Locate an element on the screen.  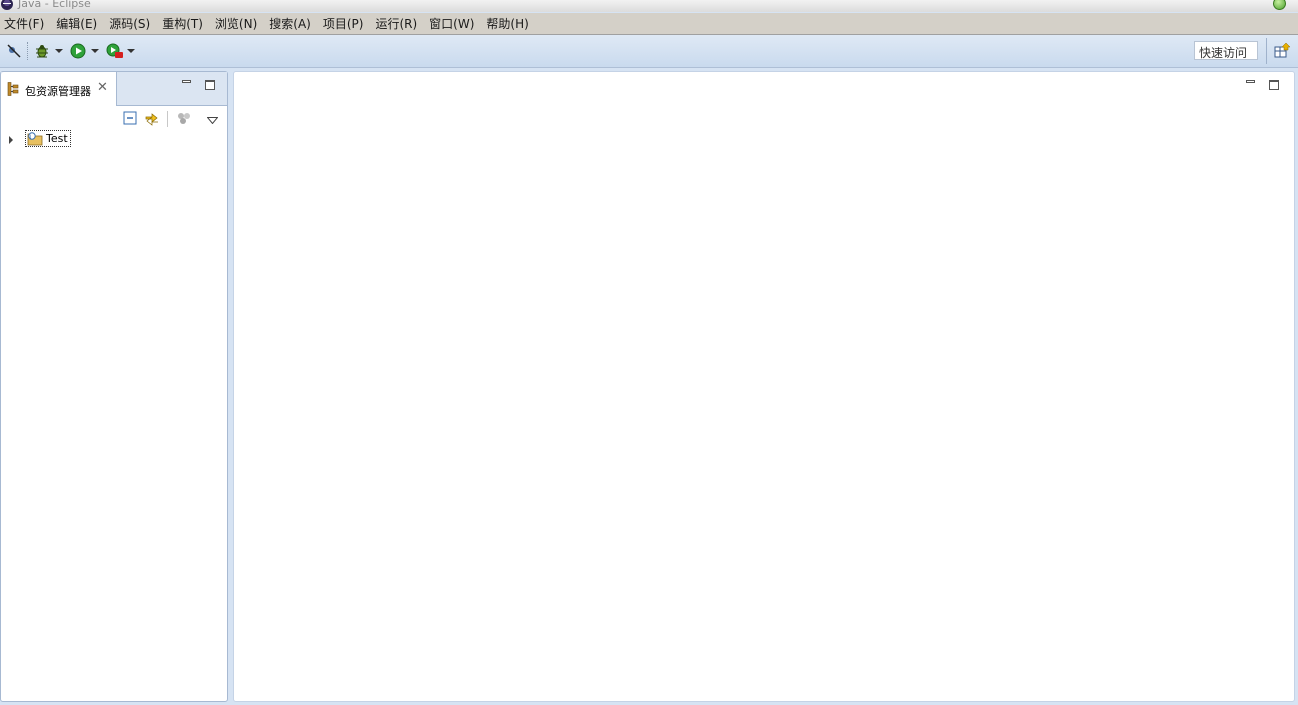
external-tools-dropdown-icon is located at coordinates (131, 51).